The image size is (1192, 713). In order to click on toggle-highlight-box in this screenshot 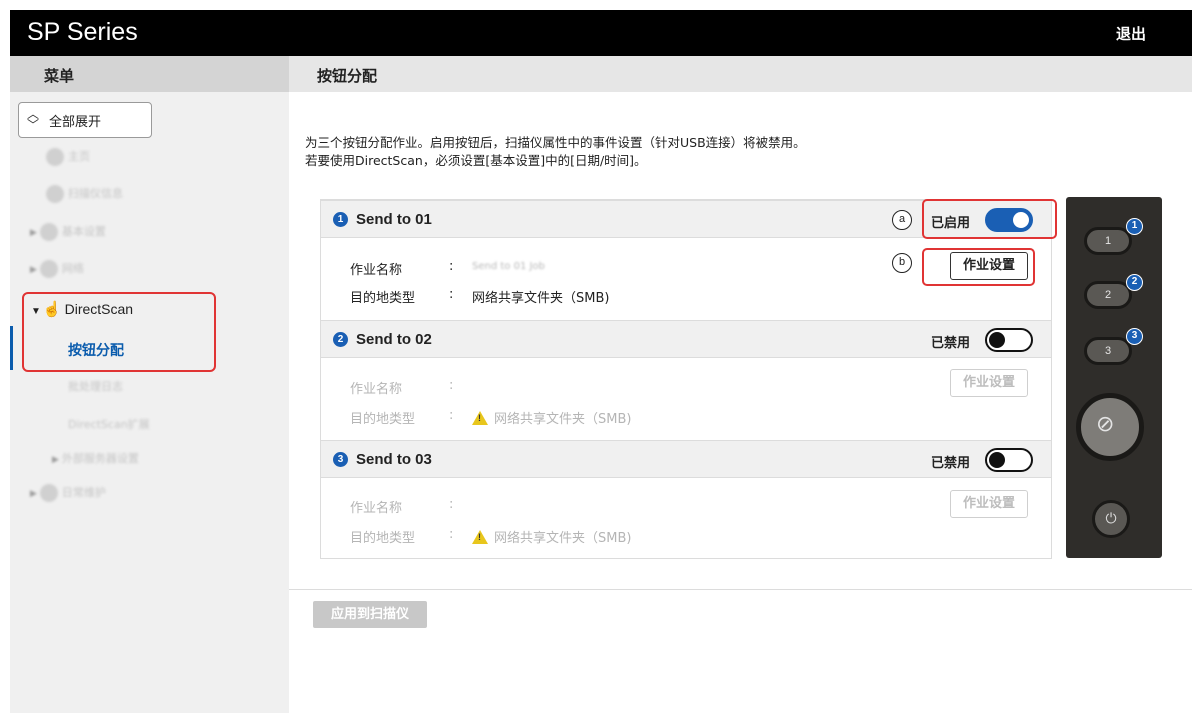, I will do `click(989, 219)`.